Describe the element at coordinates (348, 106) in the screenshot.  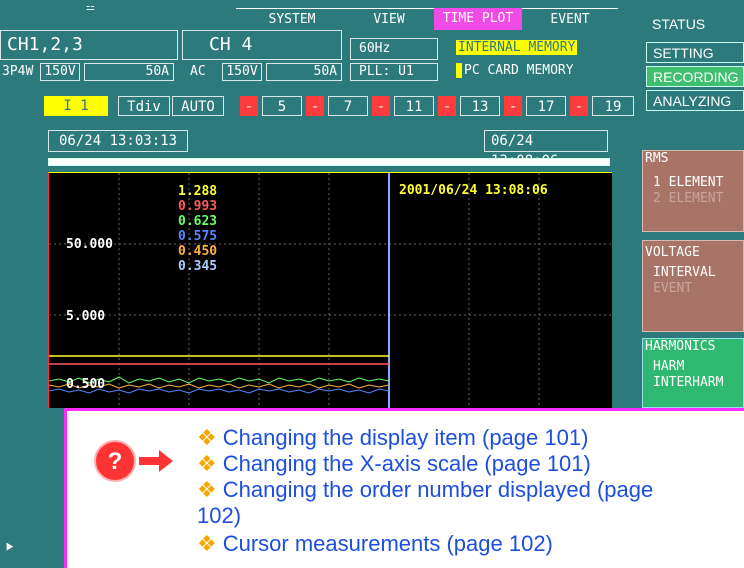
I see `order-7-button: 7` at that location.